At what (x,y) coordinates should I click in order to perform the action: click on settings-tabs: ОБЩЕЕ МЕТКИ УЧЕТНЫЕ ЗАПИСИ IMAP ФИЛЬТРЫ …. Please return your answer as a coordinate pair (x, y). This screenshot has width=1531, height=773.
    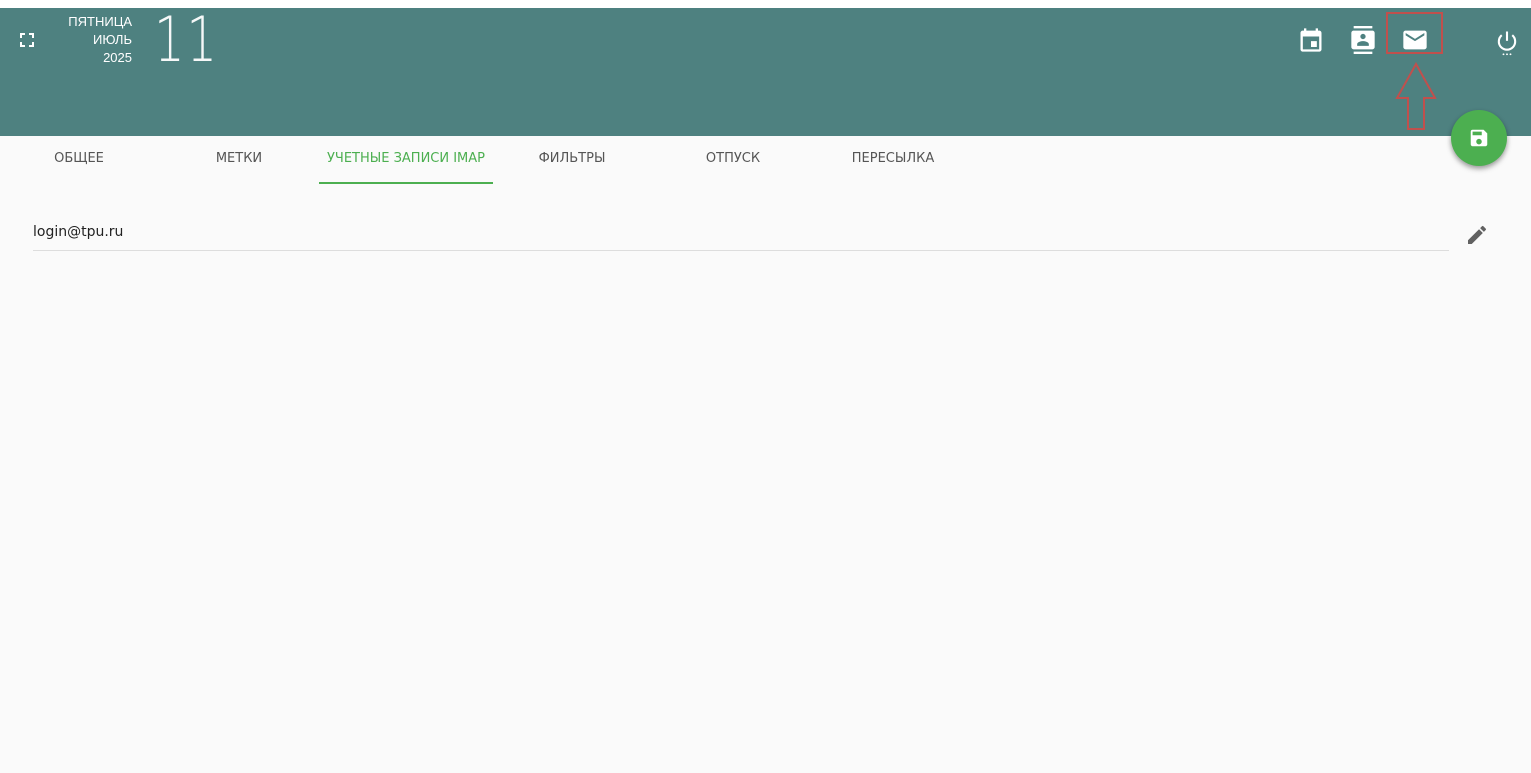
    Looking at the image, I should click on (500, 160).